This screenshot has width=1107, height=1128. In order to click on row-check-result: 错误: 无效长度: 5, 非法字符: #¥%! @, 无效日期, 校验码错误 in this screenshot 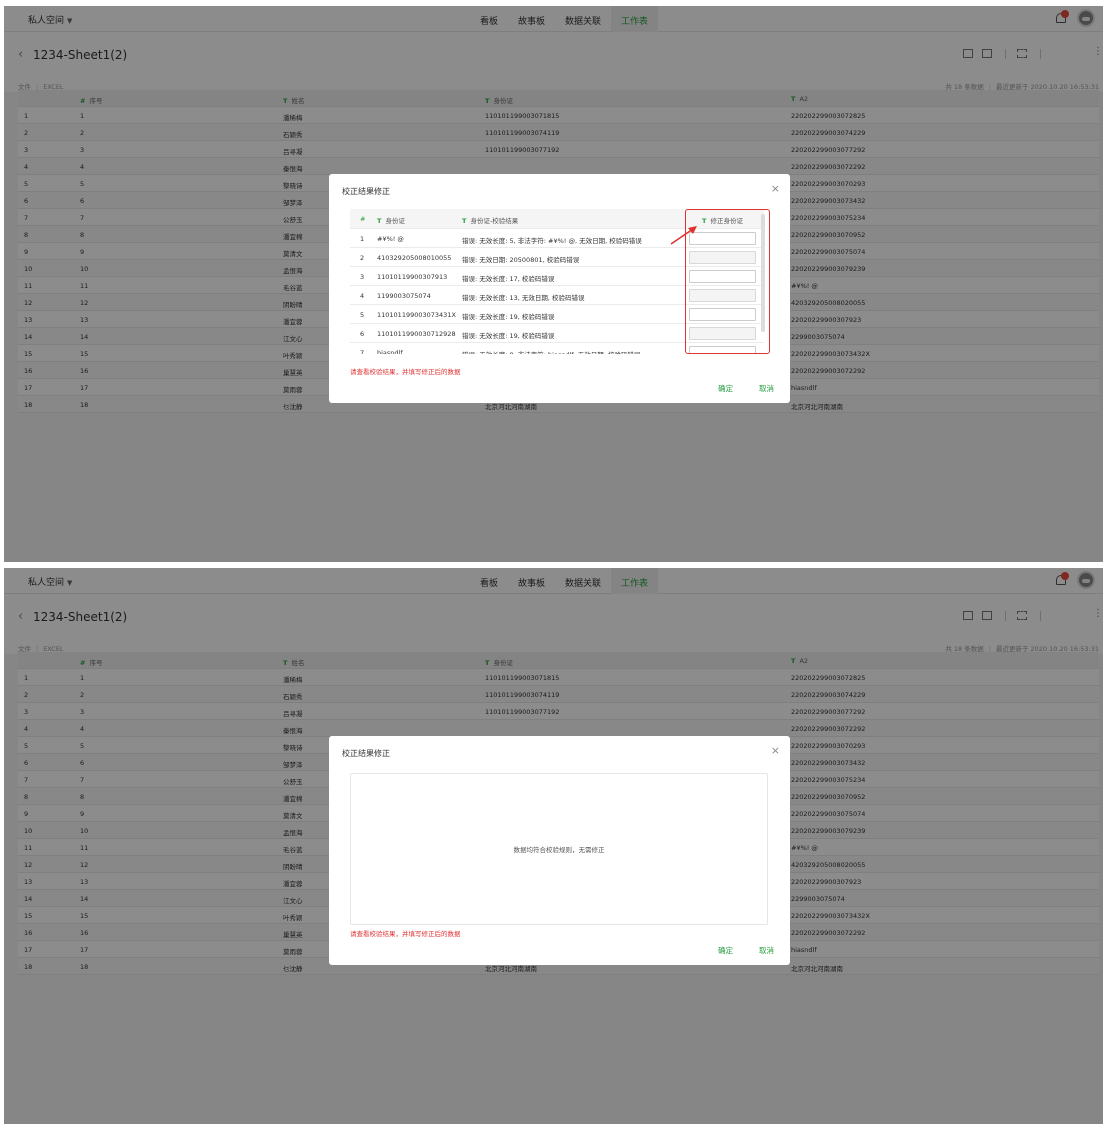, I will do `click(552, 241)`.